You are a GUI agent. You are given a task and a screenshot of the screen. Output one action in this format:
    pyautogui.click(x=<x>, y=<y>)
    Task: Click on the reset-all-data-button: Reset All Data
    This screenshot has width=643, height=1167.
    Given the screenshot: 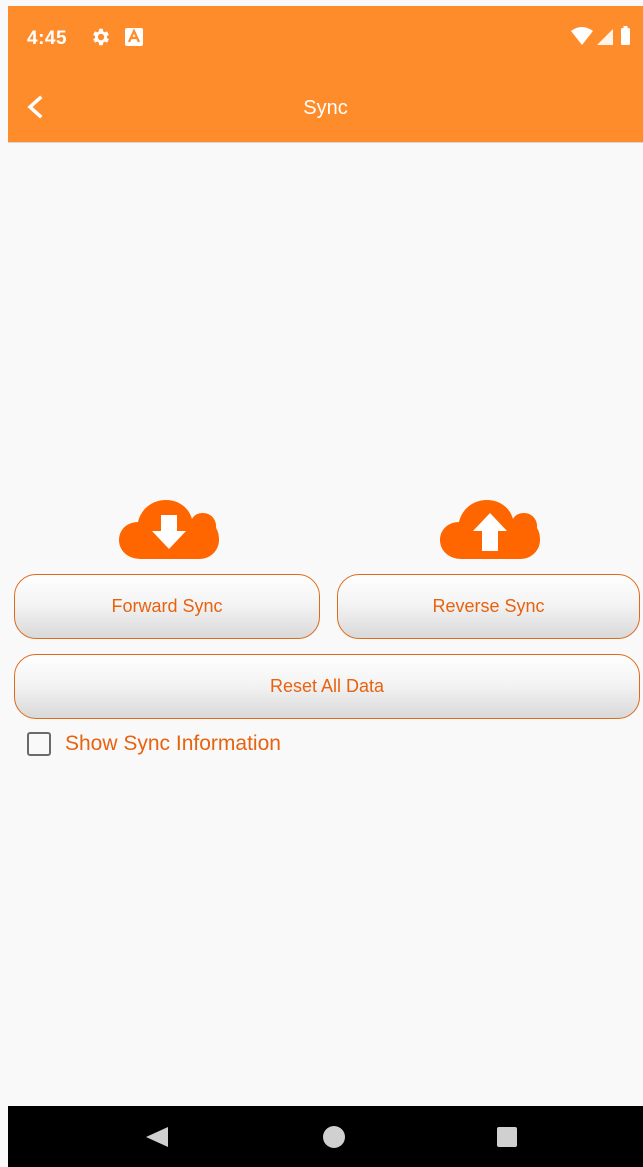 What is the action you would take?
    pyautogui.click(x=327, y=686)
    